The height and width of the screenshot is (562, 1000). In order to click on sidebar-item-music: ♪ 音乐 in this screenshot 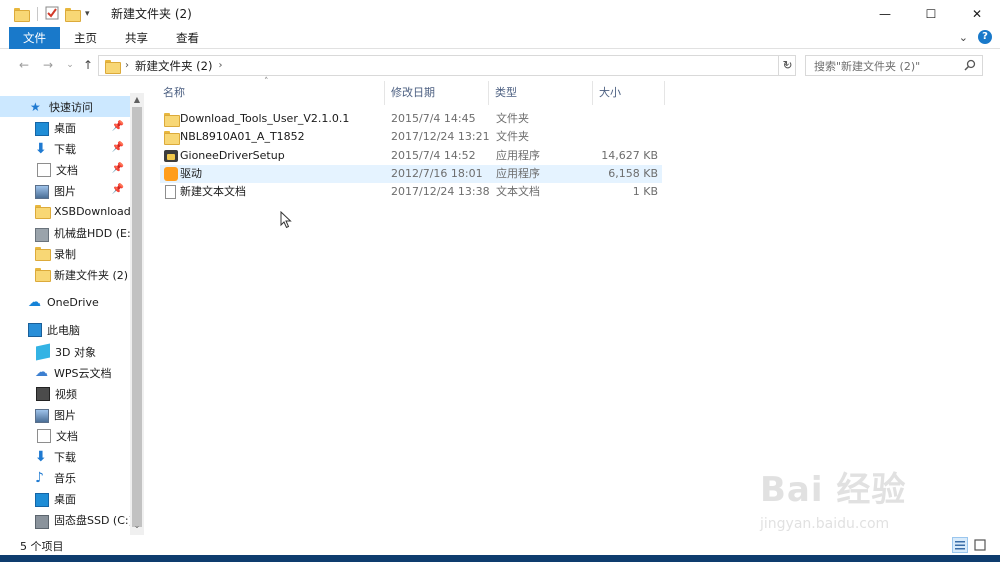, I will do `click(65, 477)`.